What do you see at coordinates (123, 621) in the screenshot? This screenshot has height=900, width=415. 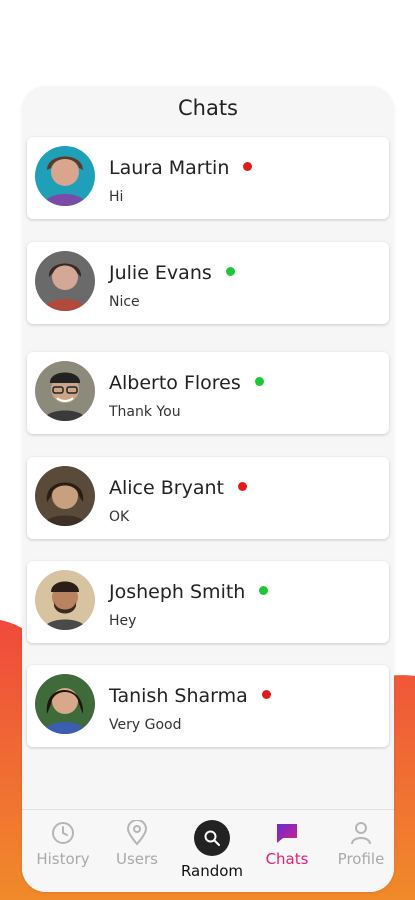 I see `chat-message: Hey` at bounding box center [123, 621].